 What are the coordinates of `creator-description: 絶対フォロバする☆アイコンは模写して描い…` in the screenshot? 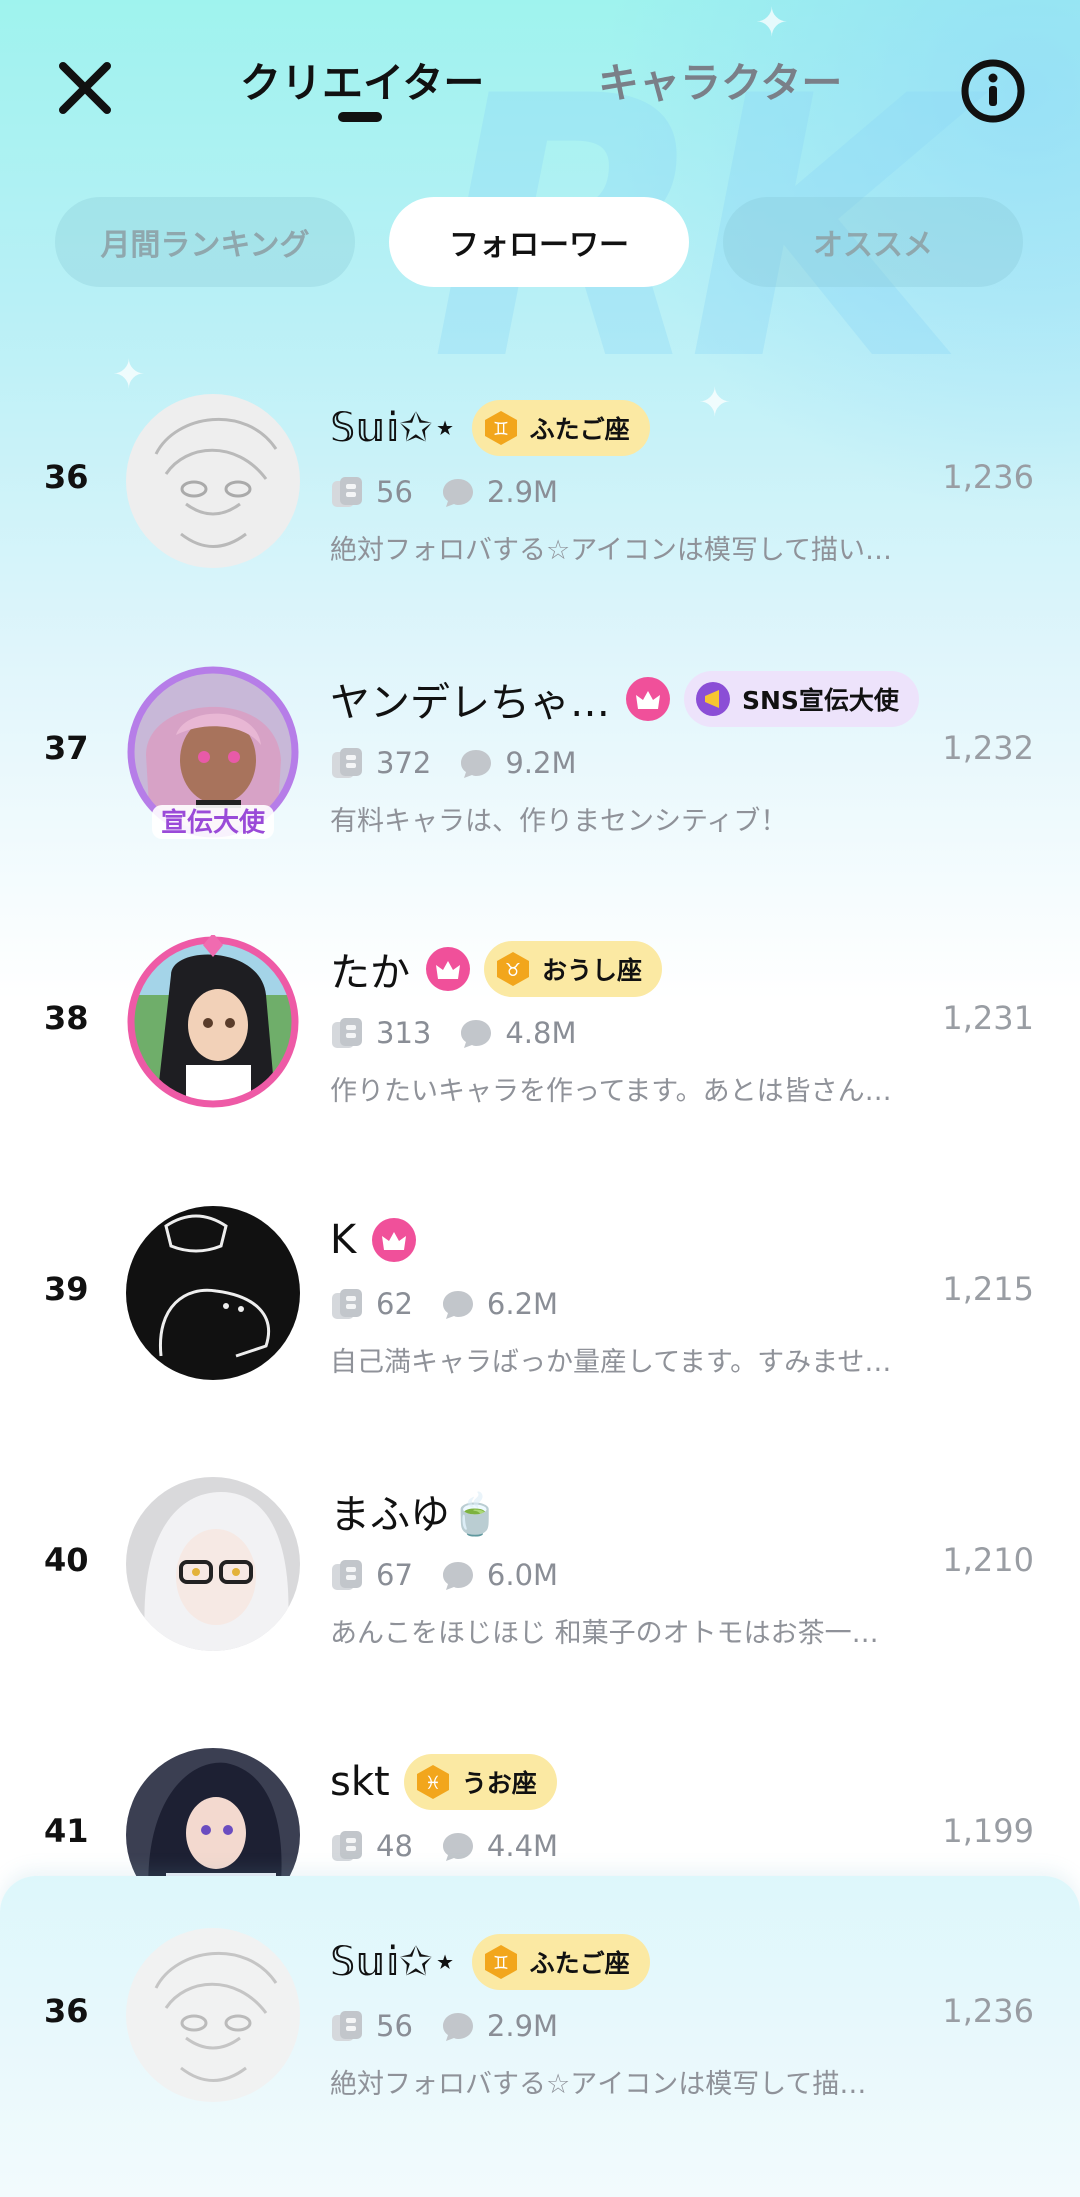 It's located at (611, 550).